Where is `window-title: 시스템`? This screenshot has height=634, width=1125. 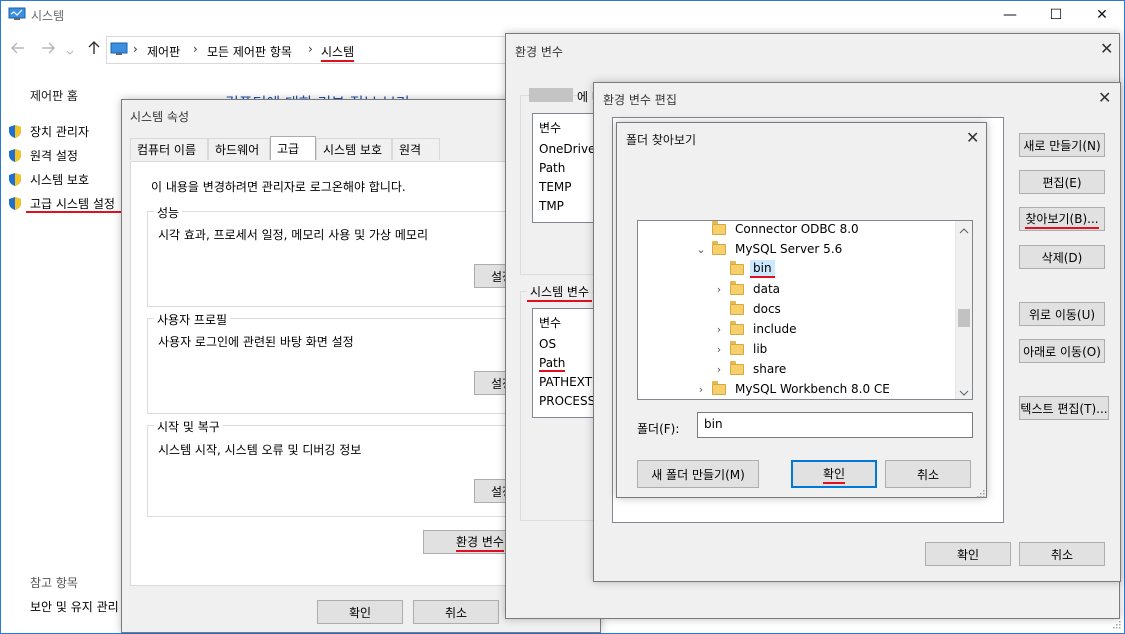
window-title: 시스템 is located at coordinates (48, 16).